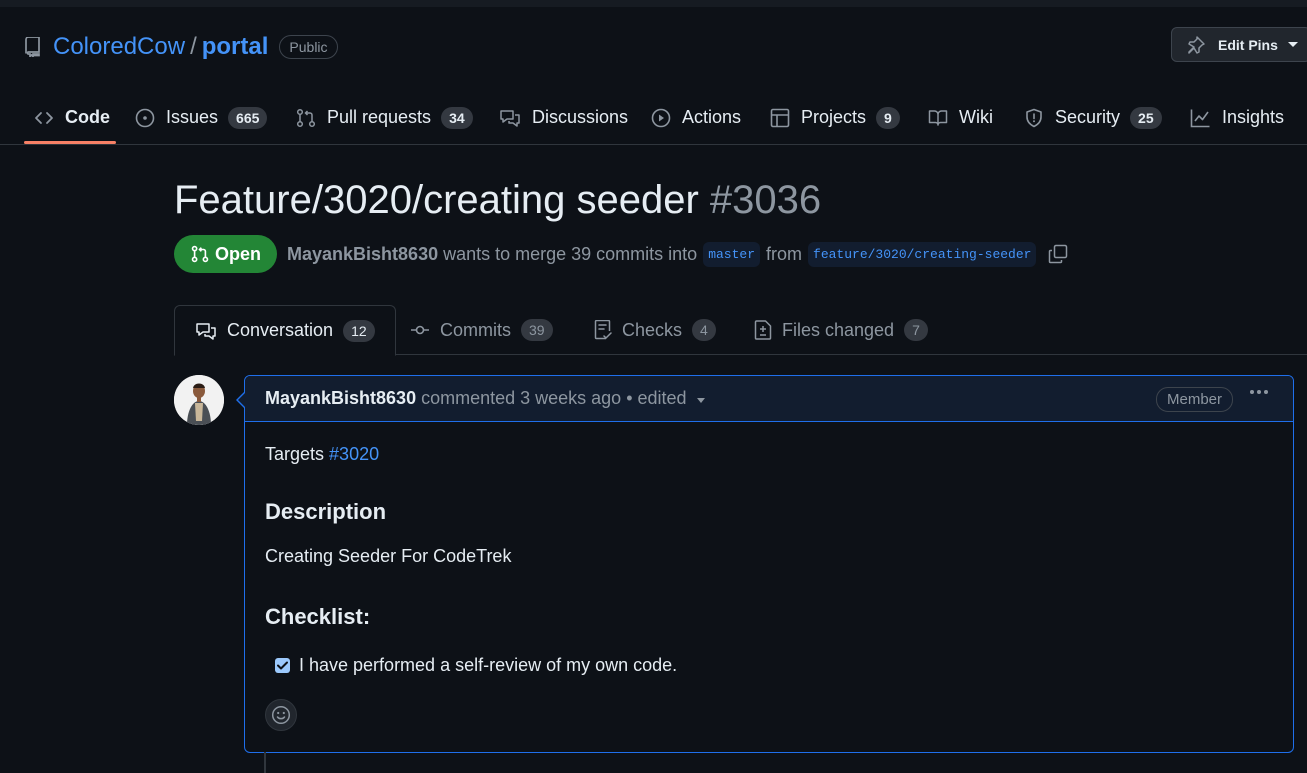 Image resolution: width=1307 pixels, height=773 pixels. Describe the element at coordinates (553, 398) in the screenshot. I see `comment-meta: commented 3 weeks ago • edited` at that location.